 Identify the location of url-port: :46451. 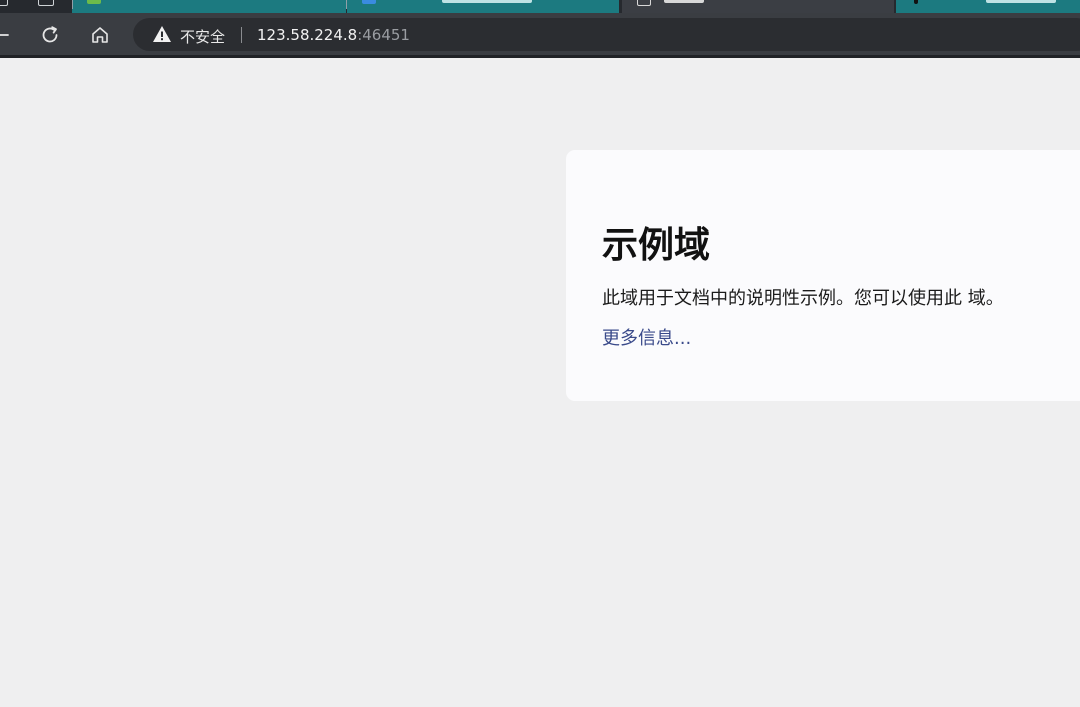
(383, 35).